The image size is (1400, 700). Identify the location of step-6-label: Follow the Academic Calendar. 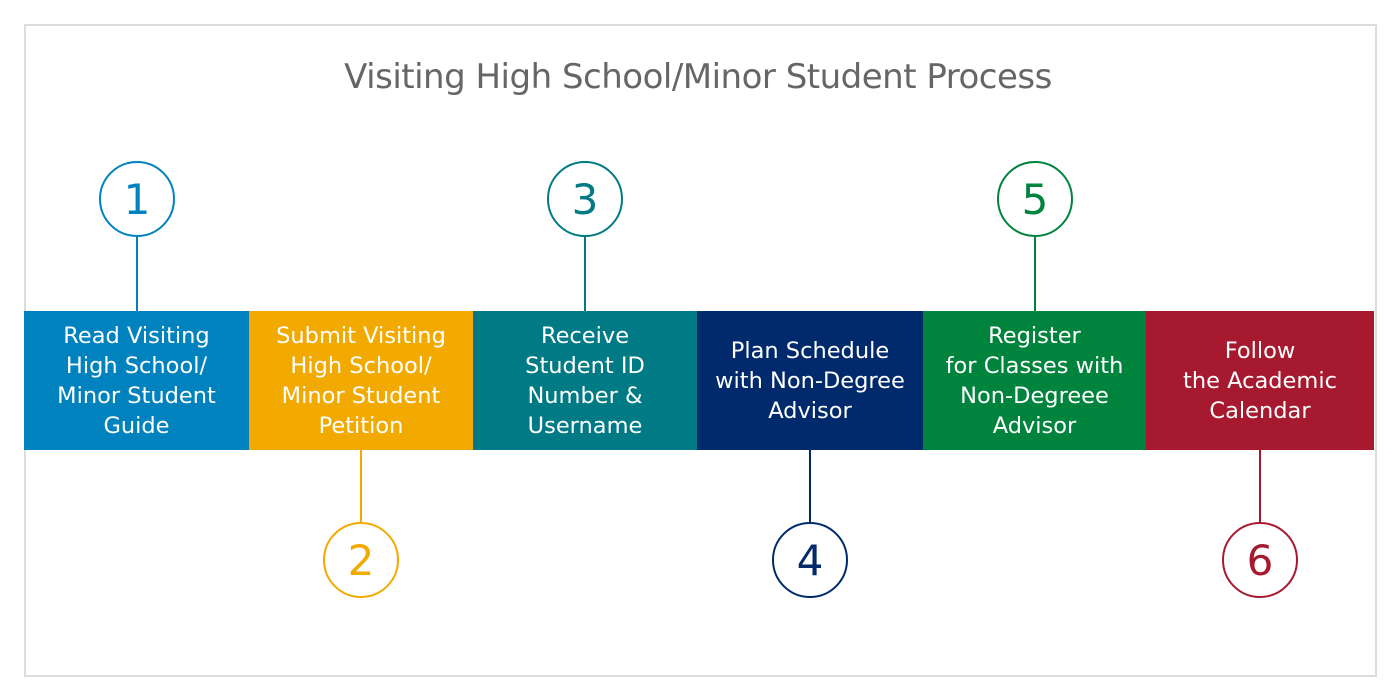
(1260, 380).